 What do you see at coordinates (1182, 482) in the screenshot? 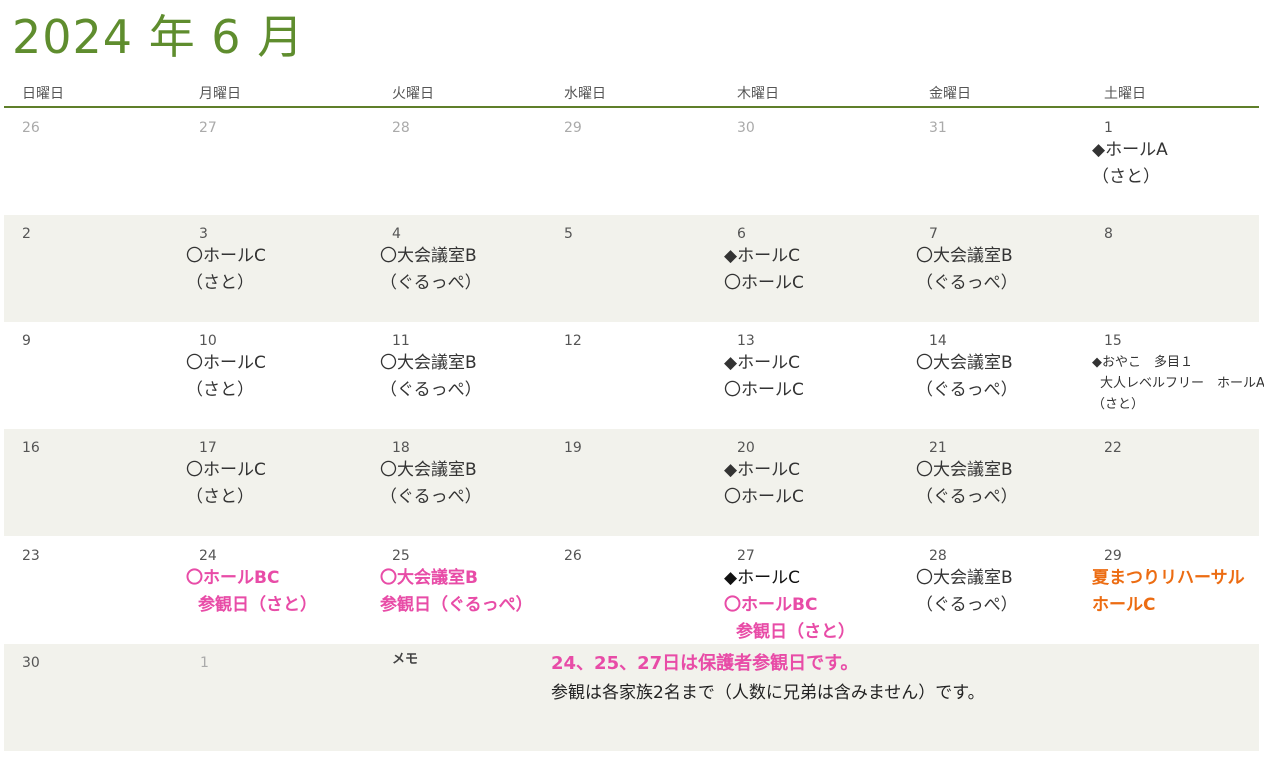
I see `day-cell: 22` at bounding box center [1182, 482].